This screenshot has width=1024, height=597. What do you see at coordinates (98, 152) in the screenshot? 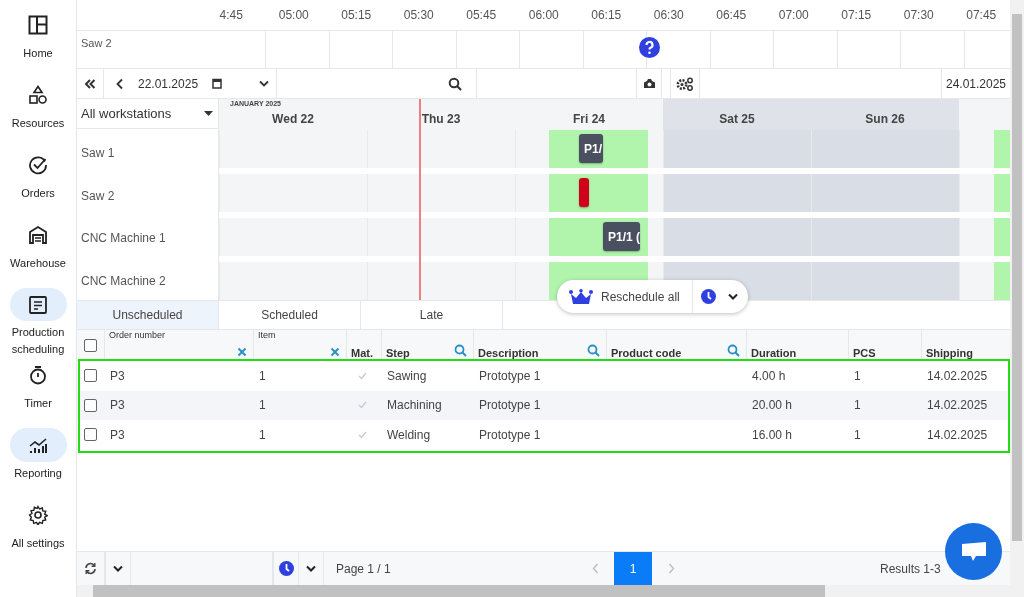
I see `workstation-name: Saw 1` at bounding box center [98, 152].